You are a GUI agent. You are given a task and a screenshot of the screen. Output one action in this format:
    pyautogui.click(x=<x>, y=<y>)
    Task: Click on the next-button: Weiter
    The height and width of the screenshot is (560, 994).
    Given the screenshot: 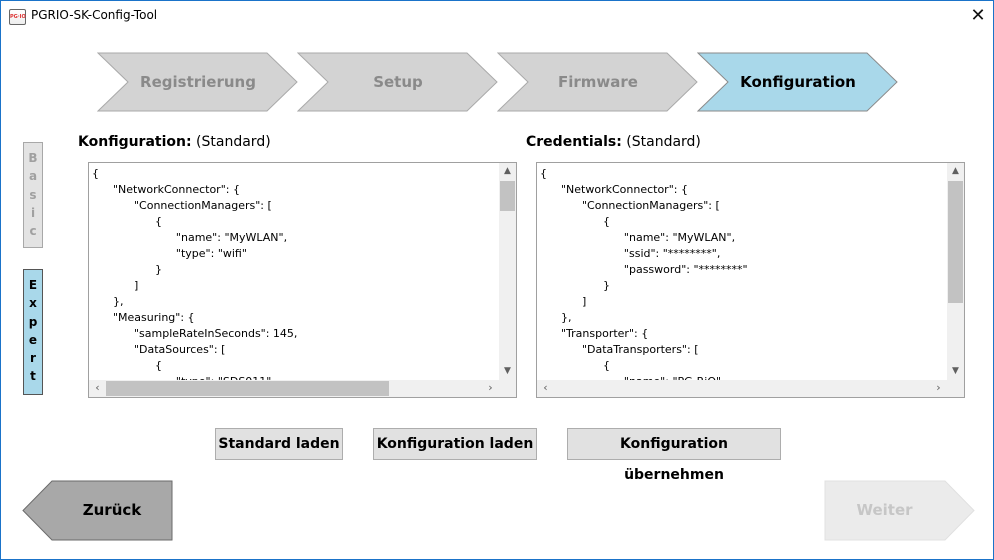 What is the action you would take?
    pyautogui.click(x=899, y=510)
    